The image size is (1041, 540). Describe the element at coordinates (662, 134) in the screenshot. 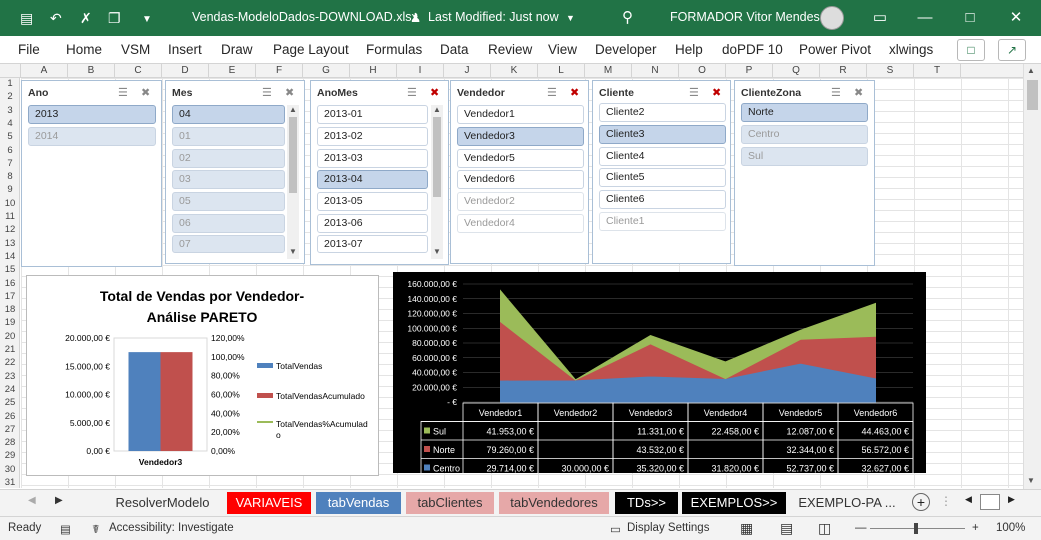

I see `slicer-item-cliente3: Cliente3` at that location.